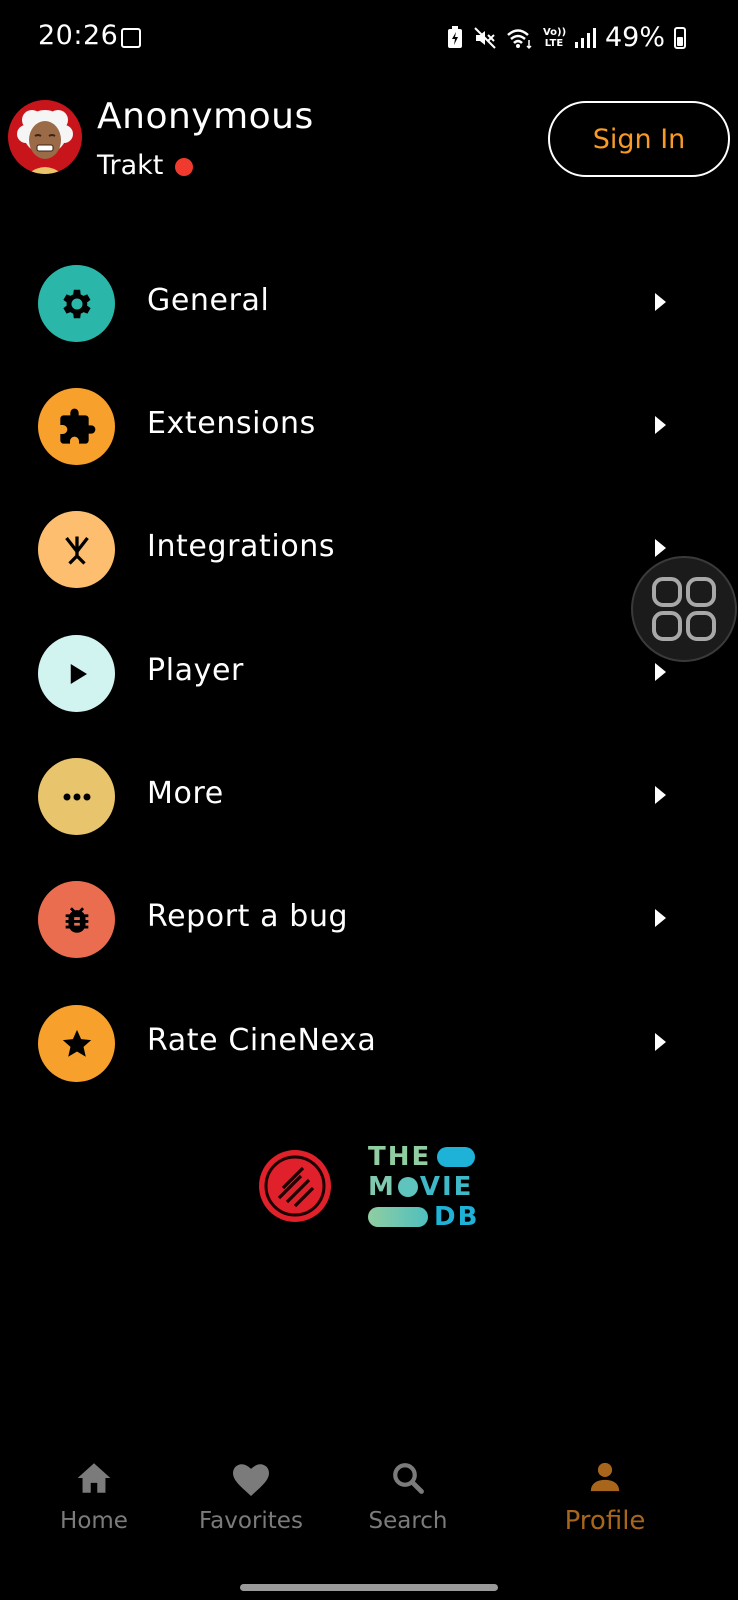 This screenshot has width=738, height=1600. Describe the element at coordinates (131, 38) in the screenshot. I see `gallery-notification-icon` at that location.